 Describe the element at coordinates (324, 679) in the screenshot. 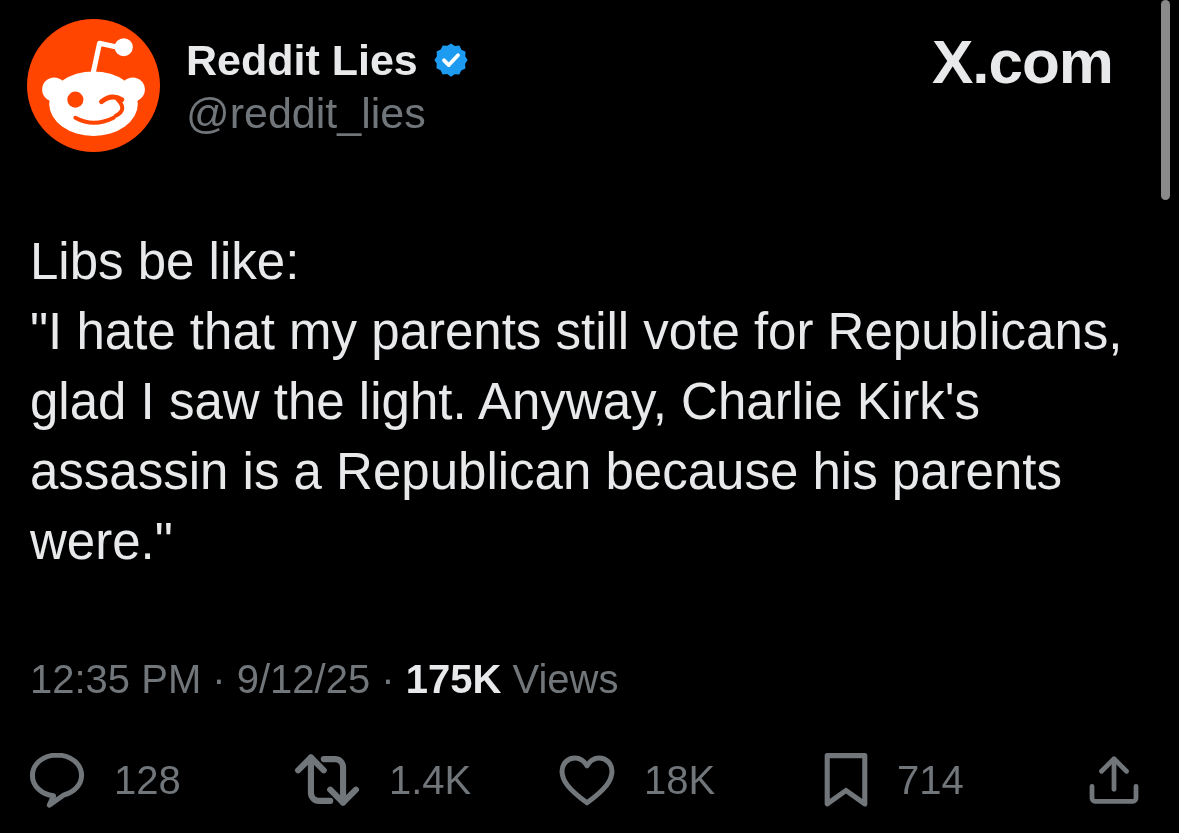

I see `post-meta: 12:35 PM · 9/12/25 · 175K Views` at that location.